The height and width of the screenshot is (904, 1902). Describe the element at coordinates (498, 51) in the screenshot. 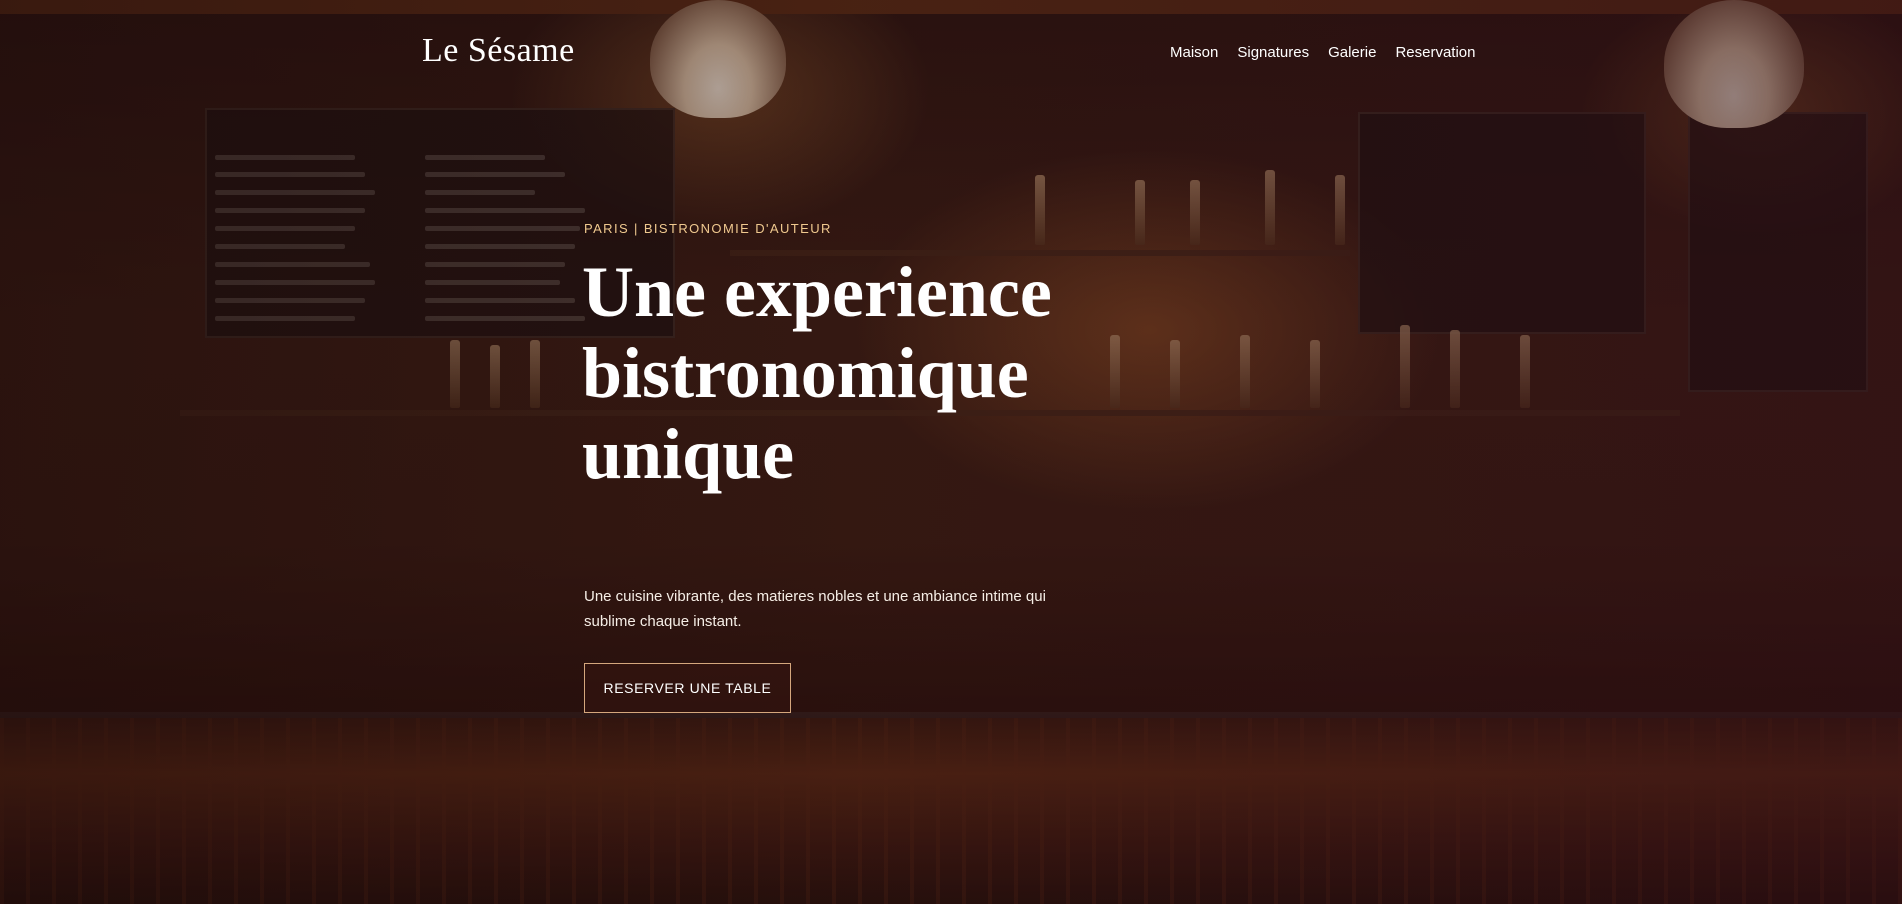

I see `site-logo: Le Sésame` at that location.